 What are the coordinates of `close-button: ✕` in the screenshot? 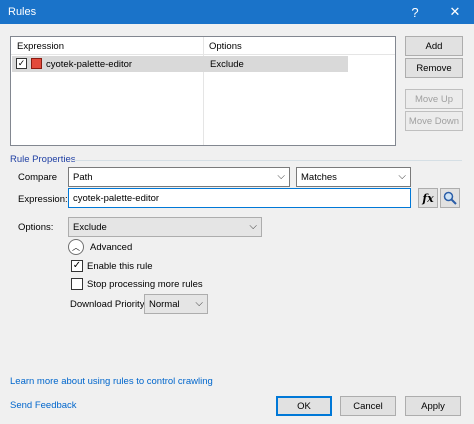 It's located at (455, 12).